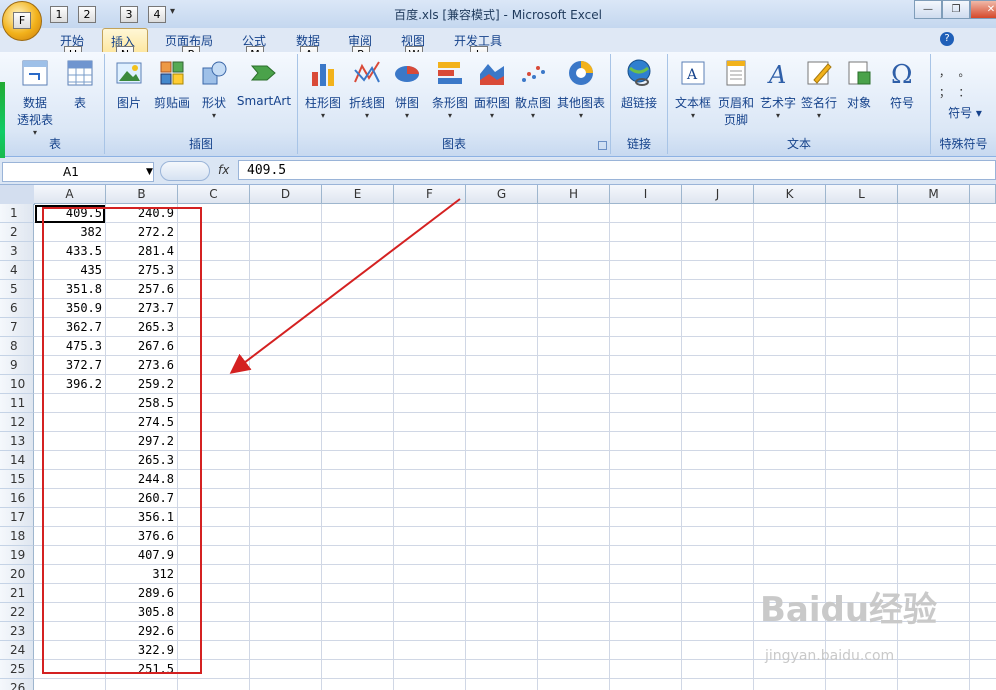 The image size is (996, 690). I want to click on pivot-table-button: 数据 透视表 ▾, so click(35, 97).